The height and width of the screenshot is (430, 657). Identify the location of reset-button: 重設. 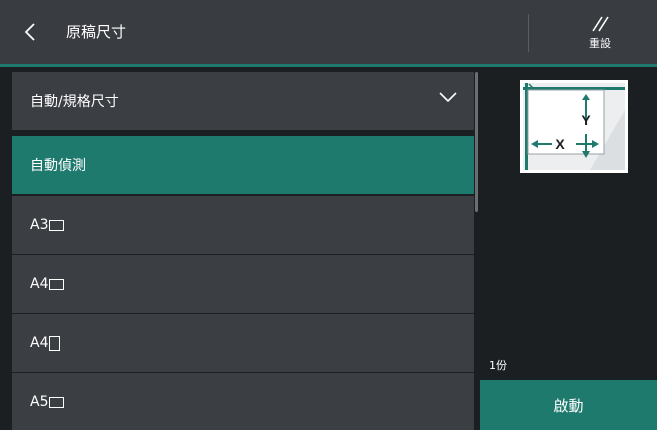
(600, 33).